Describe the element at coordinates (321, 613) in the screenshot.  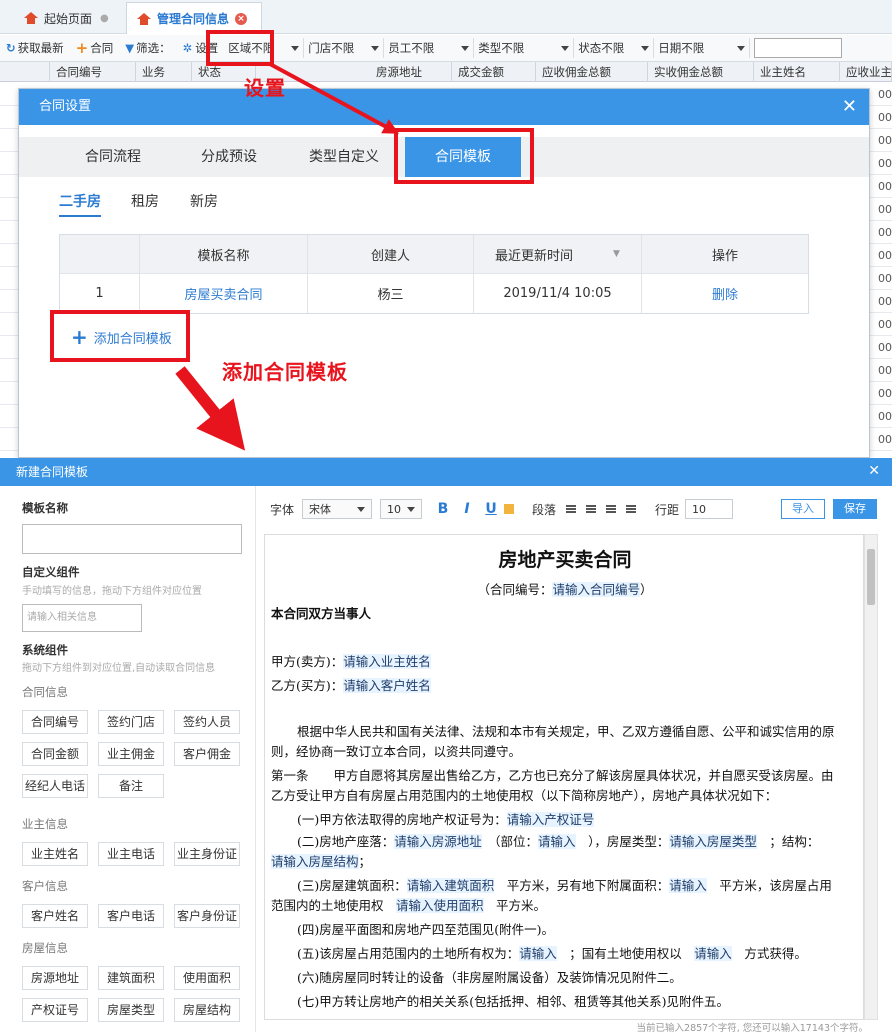
I see `doc-line: 本合同双方当事人` at that location.